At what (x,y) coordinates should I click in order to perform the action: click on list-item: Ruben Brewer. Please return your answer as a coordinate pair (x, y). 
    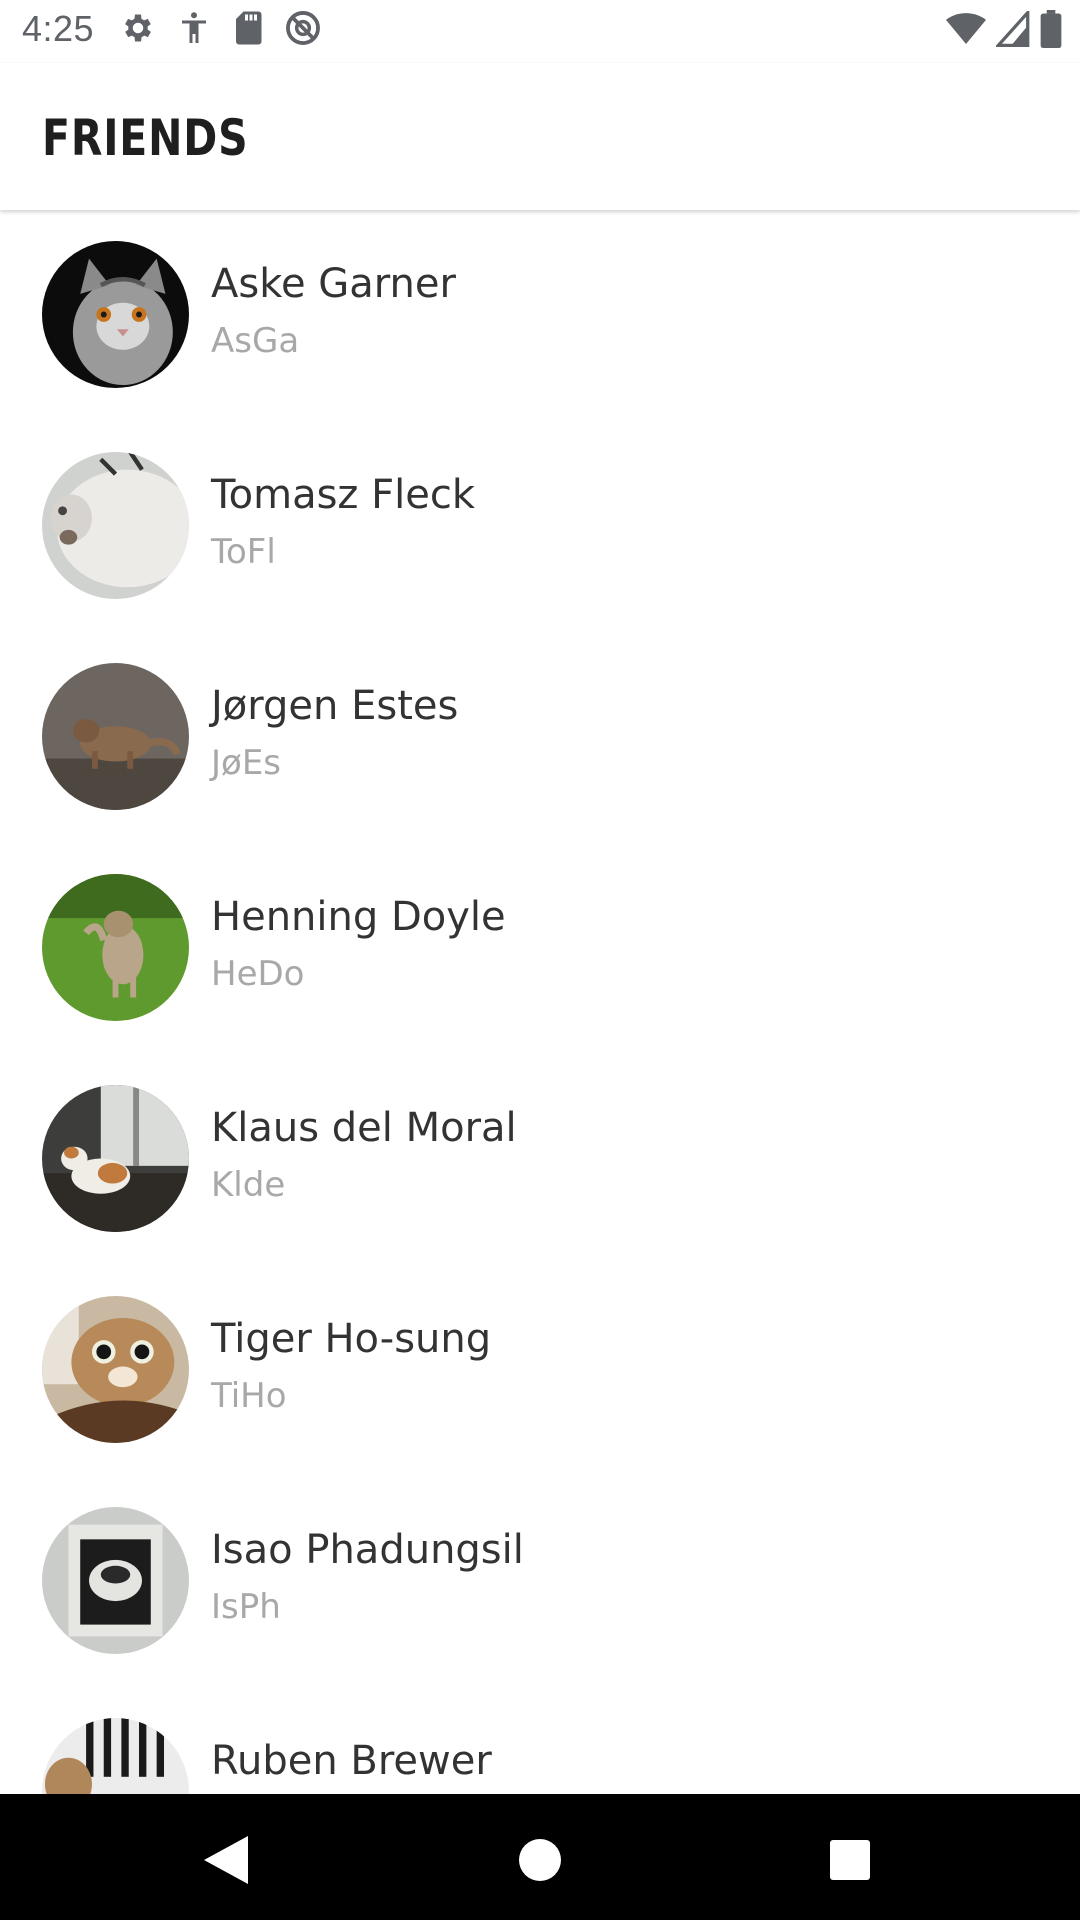
    Looking at the image, I should click on (540, 1741).